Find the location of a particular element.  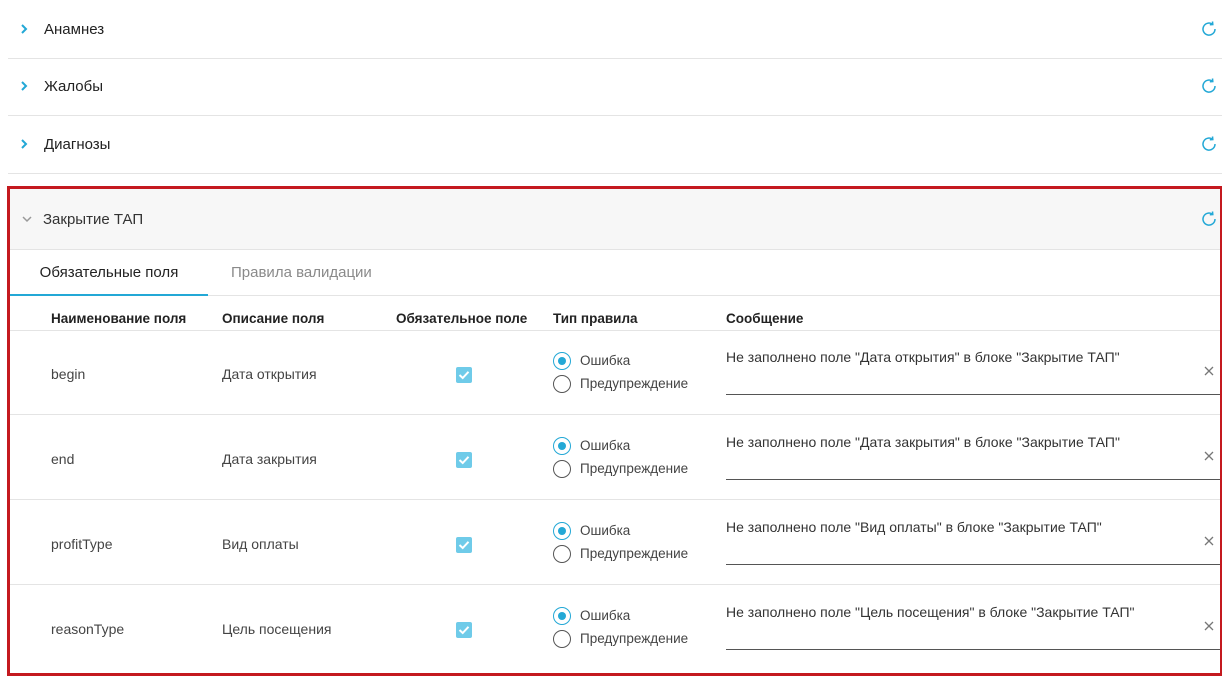

section-diagnoses: Диагнозы is located at coordinates (615, 144).